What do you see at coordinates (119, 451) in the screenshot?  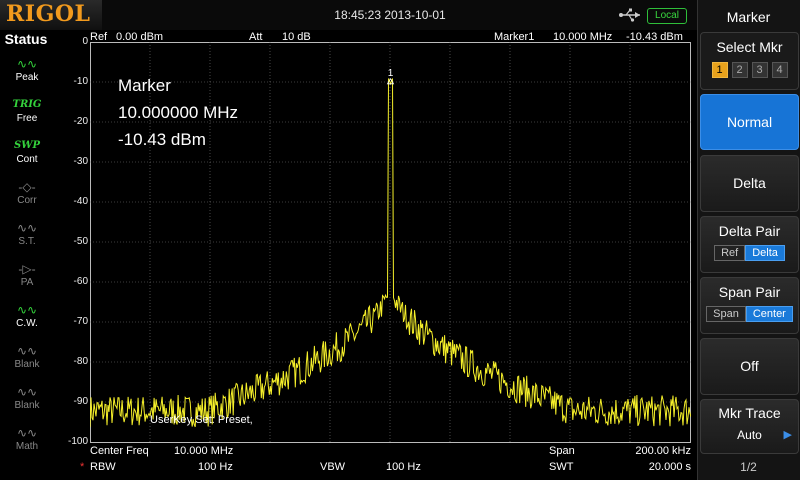 I see `center-freq-label: Center Freq` at bounding box center [119, 451].